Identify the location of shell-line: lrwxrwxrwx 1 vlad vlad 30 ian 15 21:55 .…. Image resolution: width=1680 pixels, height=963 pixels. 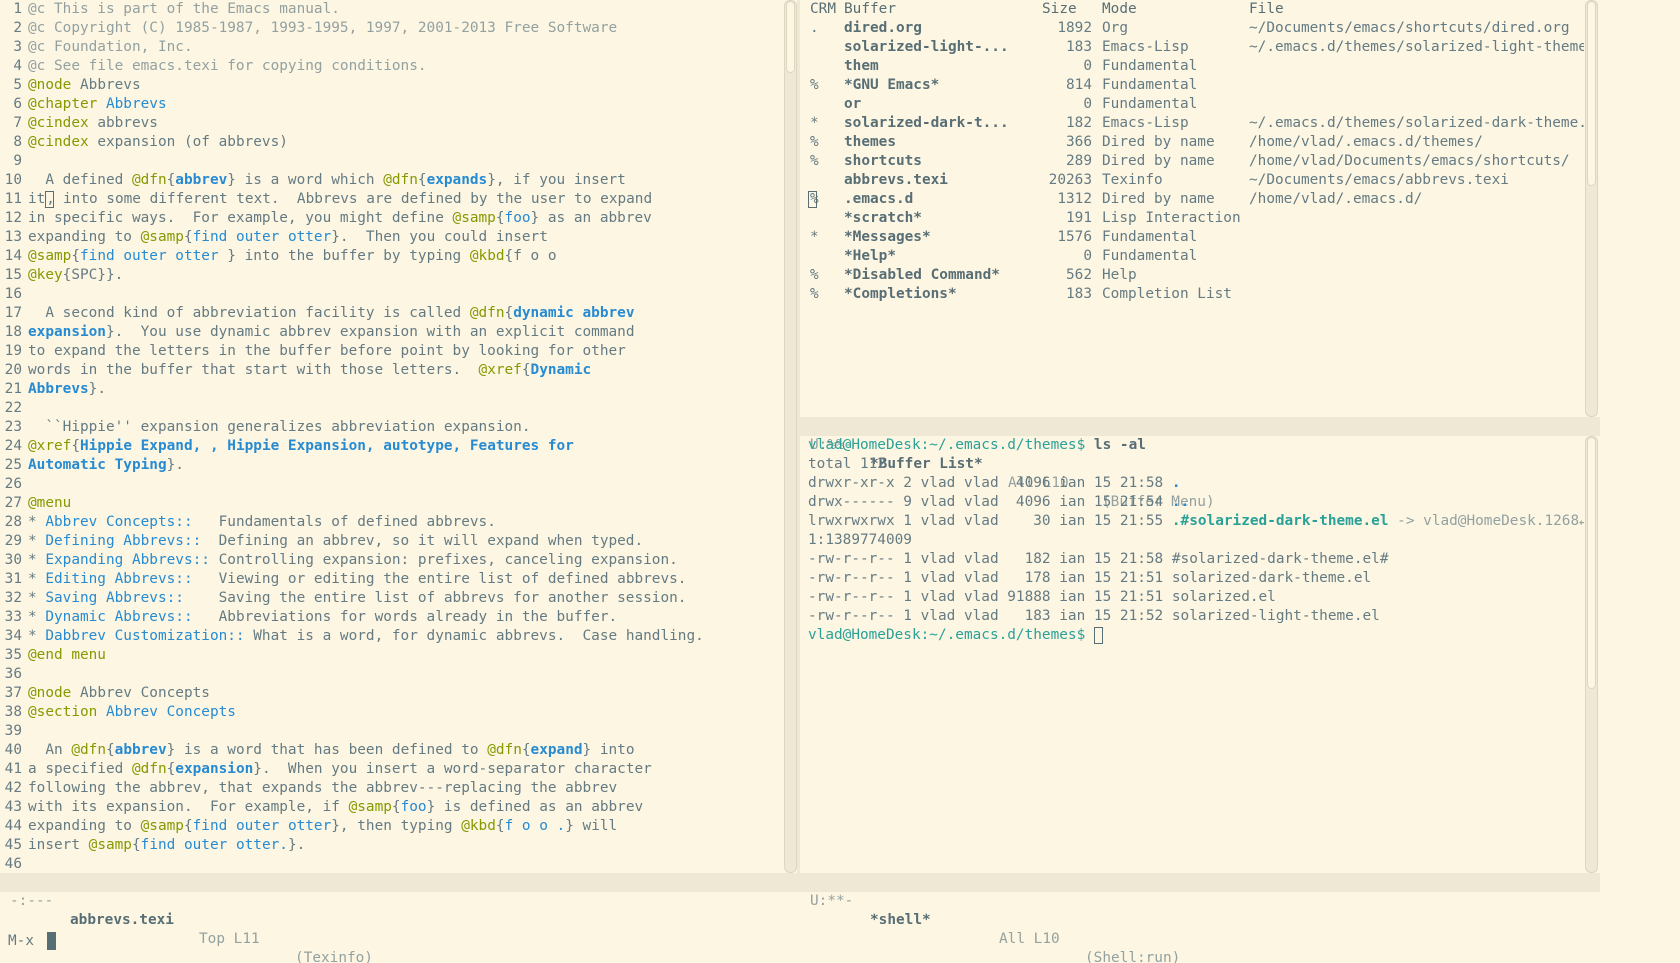
(1196, 521).